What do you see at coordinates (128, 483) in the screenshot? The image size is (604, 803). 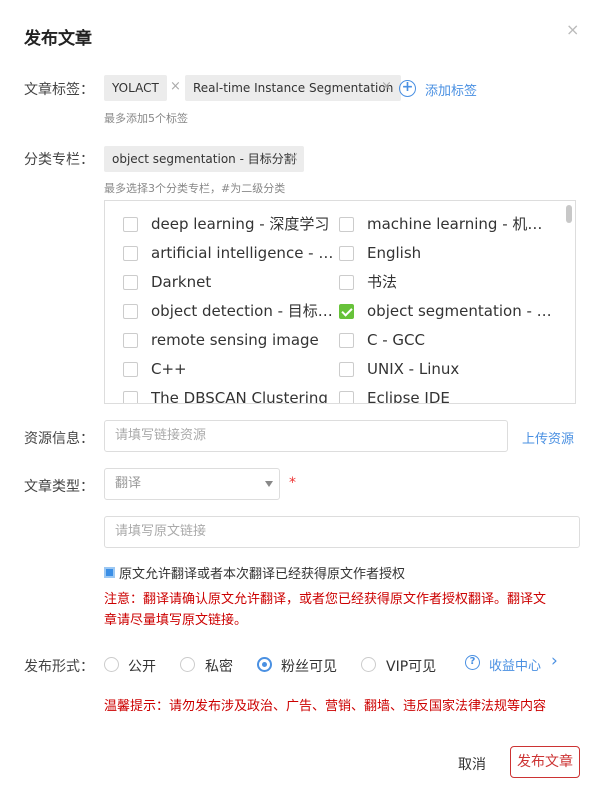 I see `article-type-value: 翻译` at bounding box center [128, 483].